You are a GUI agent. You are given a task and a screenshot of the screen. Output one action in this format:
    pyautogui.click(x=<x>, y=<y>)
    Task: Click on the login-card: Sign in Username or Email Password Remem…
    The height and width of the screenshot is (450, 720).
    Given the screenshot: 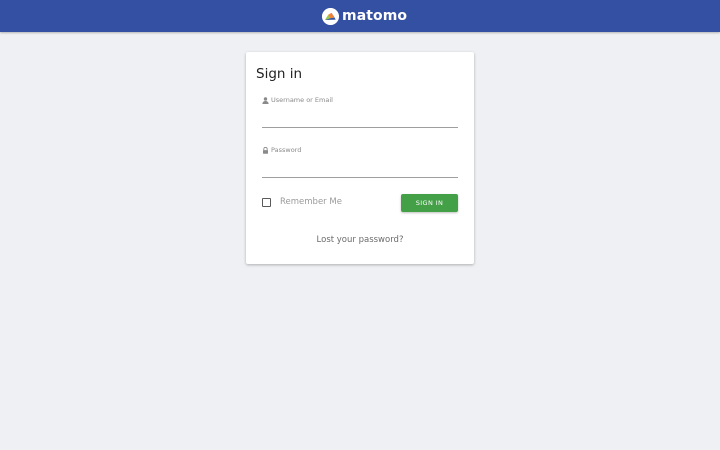 What is the action you would take?
    pyautogui.click(x=360, y=158)
    